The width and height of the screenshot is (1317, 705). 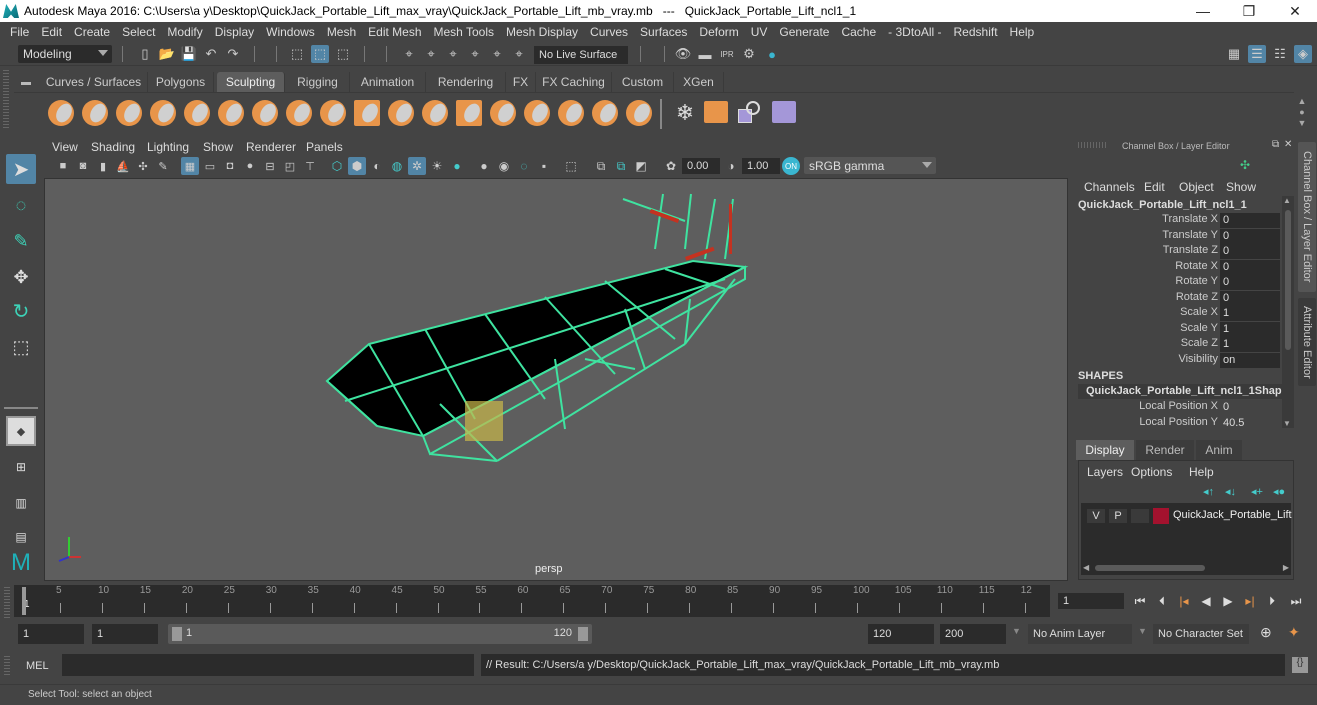 What do you see at coordinates (265, 113) in the screenshot?
I see `foamy-tool-icon` at bounding box center [265, 113].